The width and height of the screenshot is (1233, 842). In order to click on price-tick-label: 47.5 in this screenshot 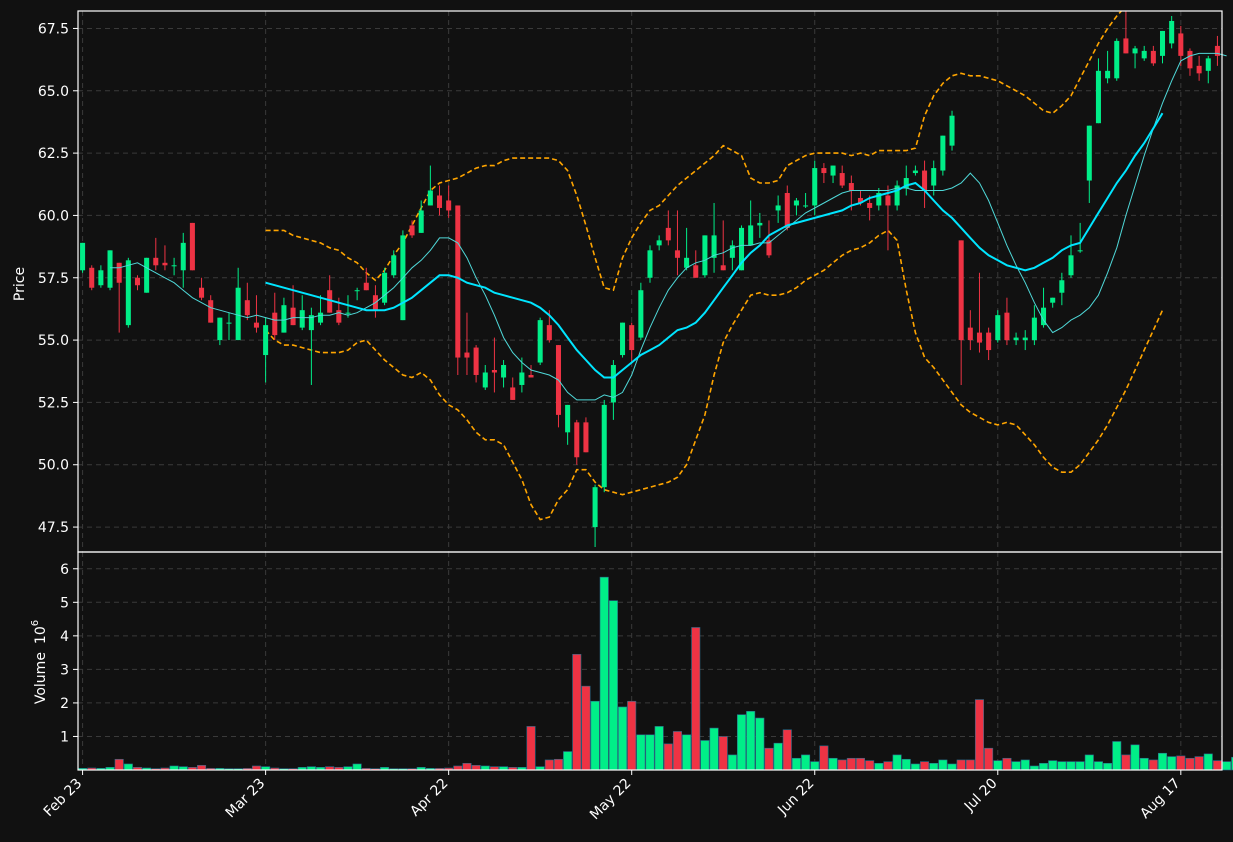, I will do `click(53, 528)`.